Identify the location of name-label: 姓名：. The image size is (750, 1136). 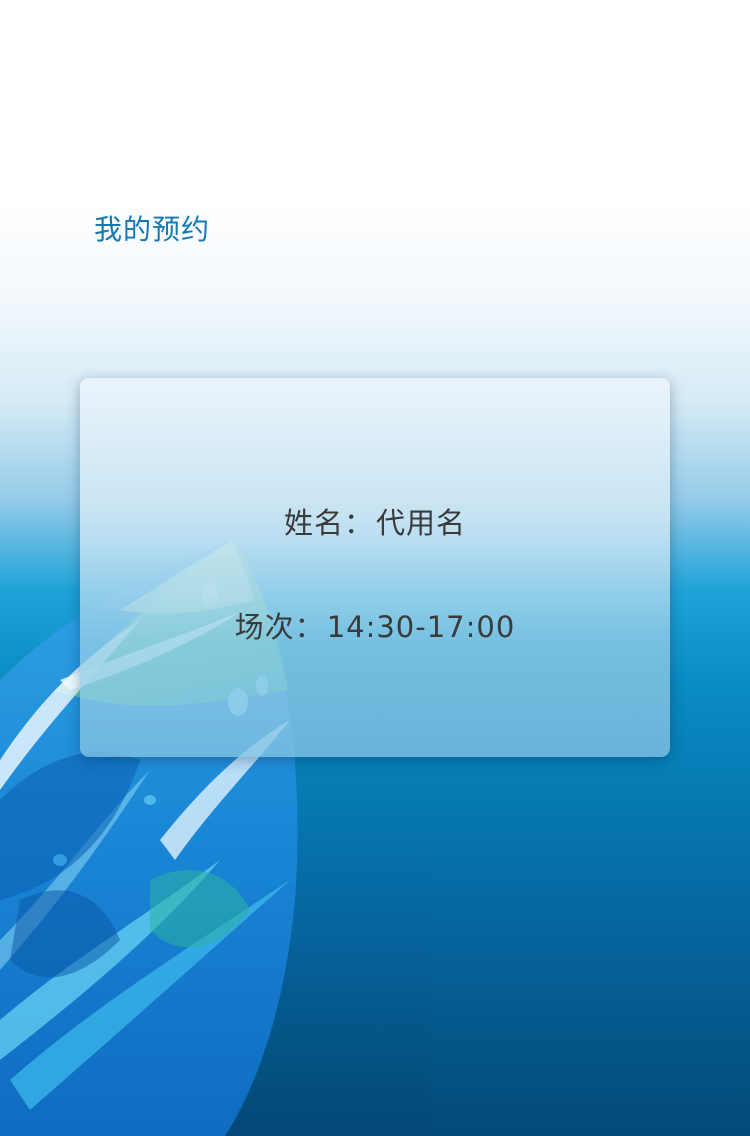
(328, 523).